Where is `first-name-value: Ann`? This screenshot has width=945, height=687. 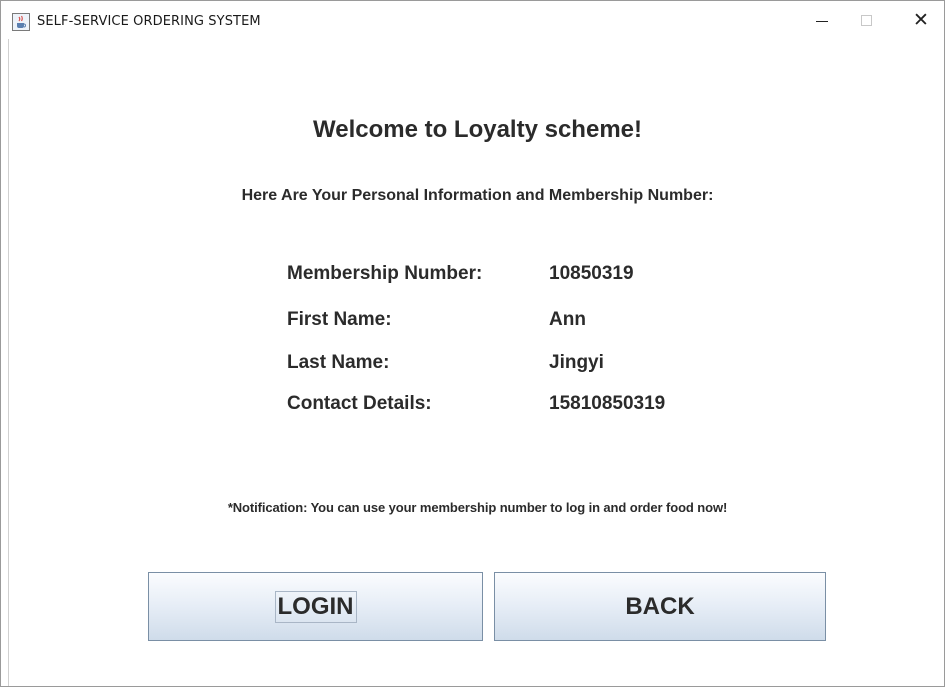 first-name-value: Ann is located at coordinates (567, 319).